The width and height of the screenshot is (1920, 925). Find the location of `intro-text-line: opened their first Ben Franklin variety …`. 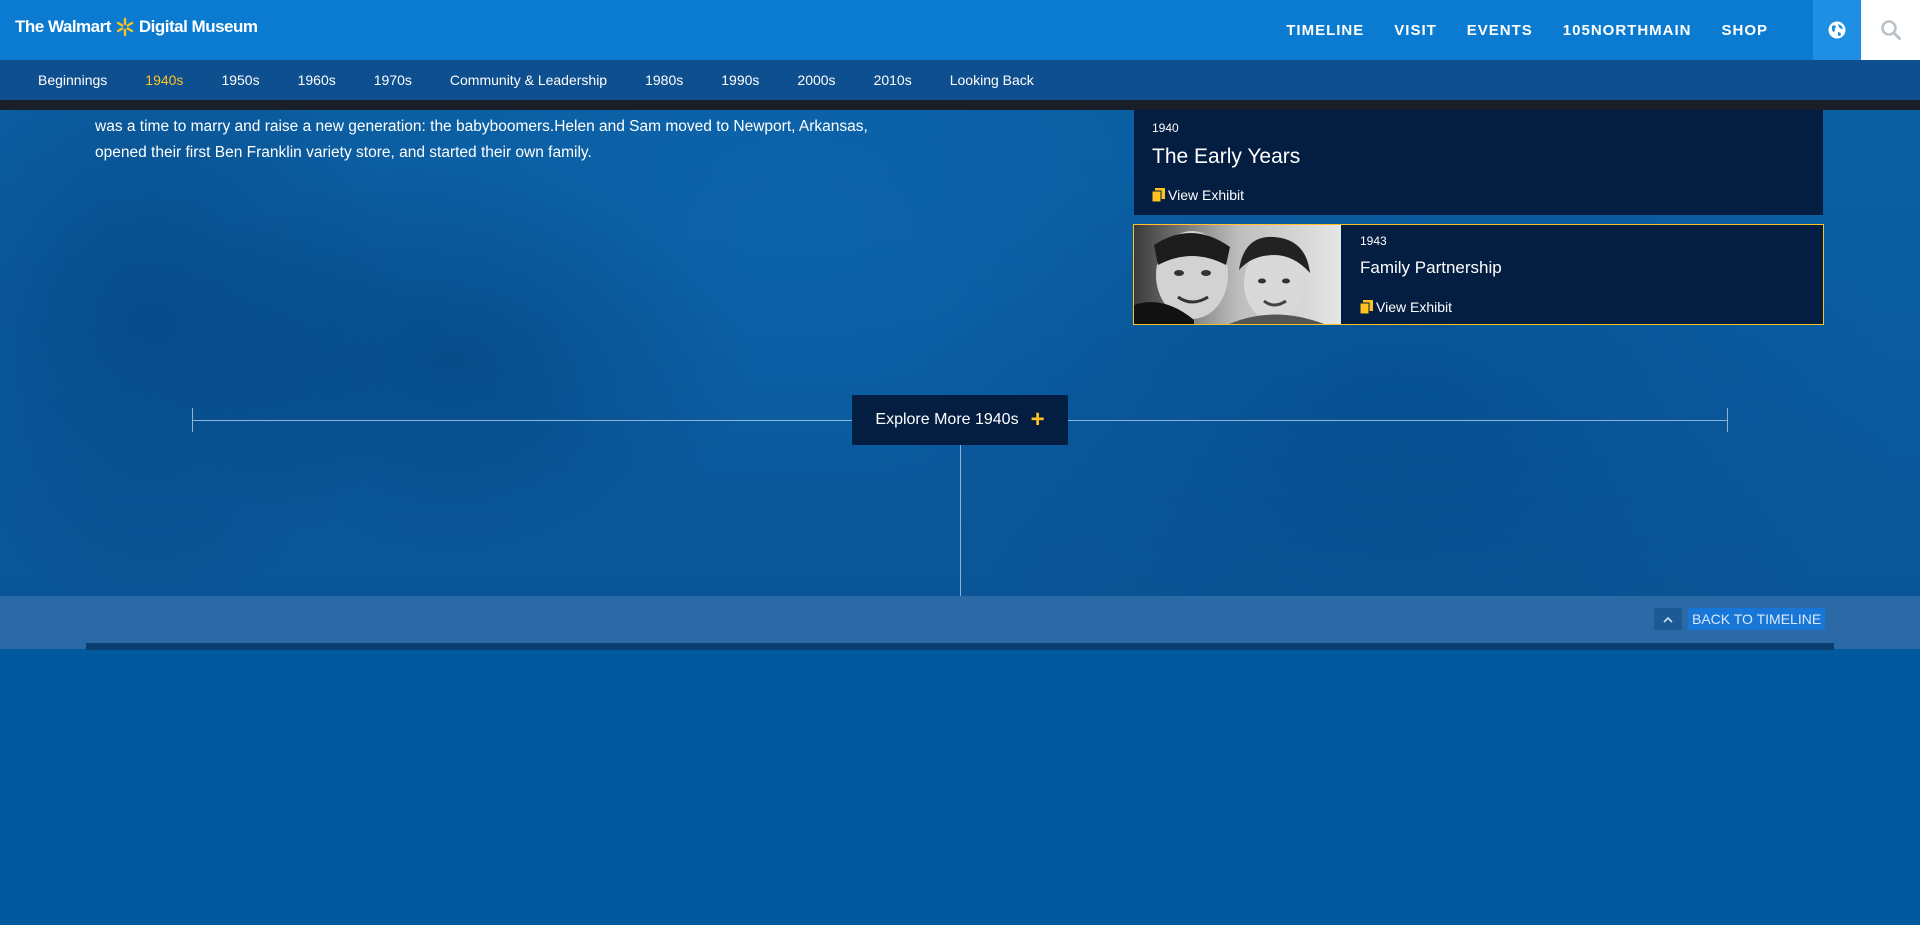

intro-text-line: opened their first Ben Franklin variety … is located at coordinates (343, 152).